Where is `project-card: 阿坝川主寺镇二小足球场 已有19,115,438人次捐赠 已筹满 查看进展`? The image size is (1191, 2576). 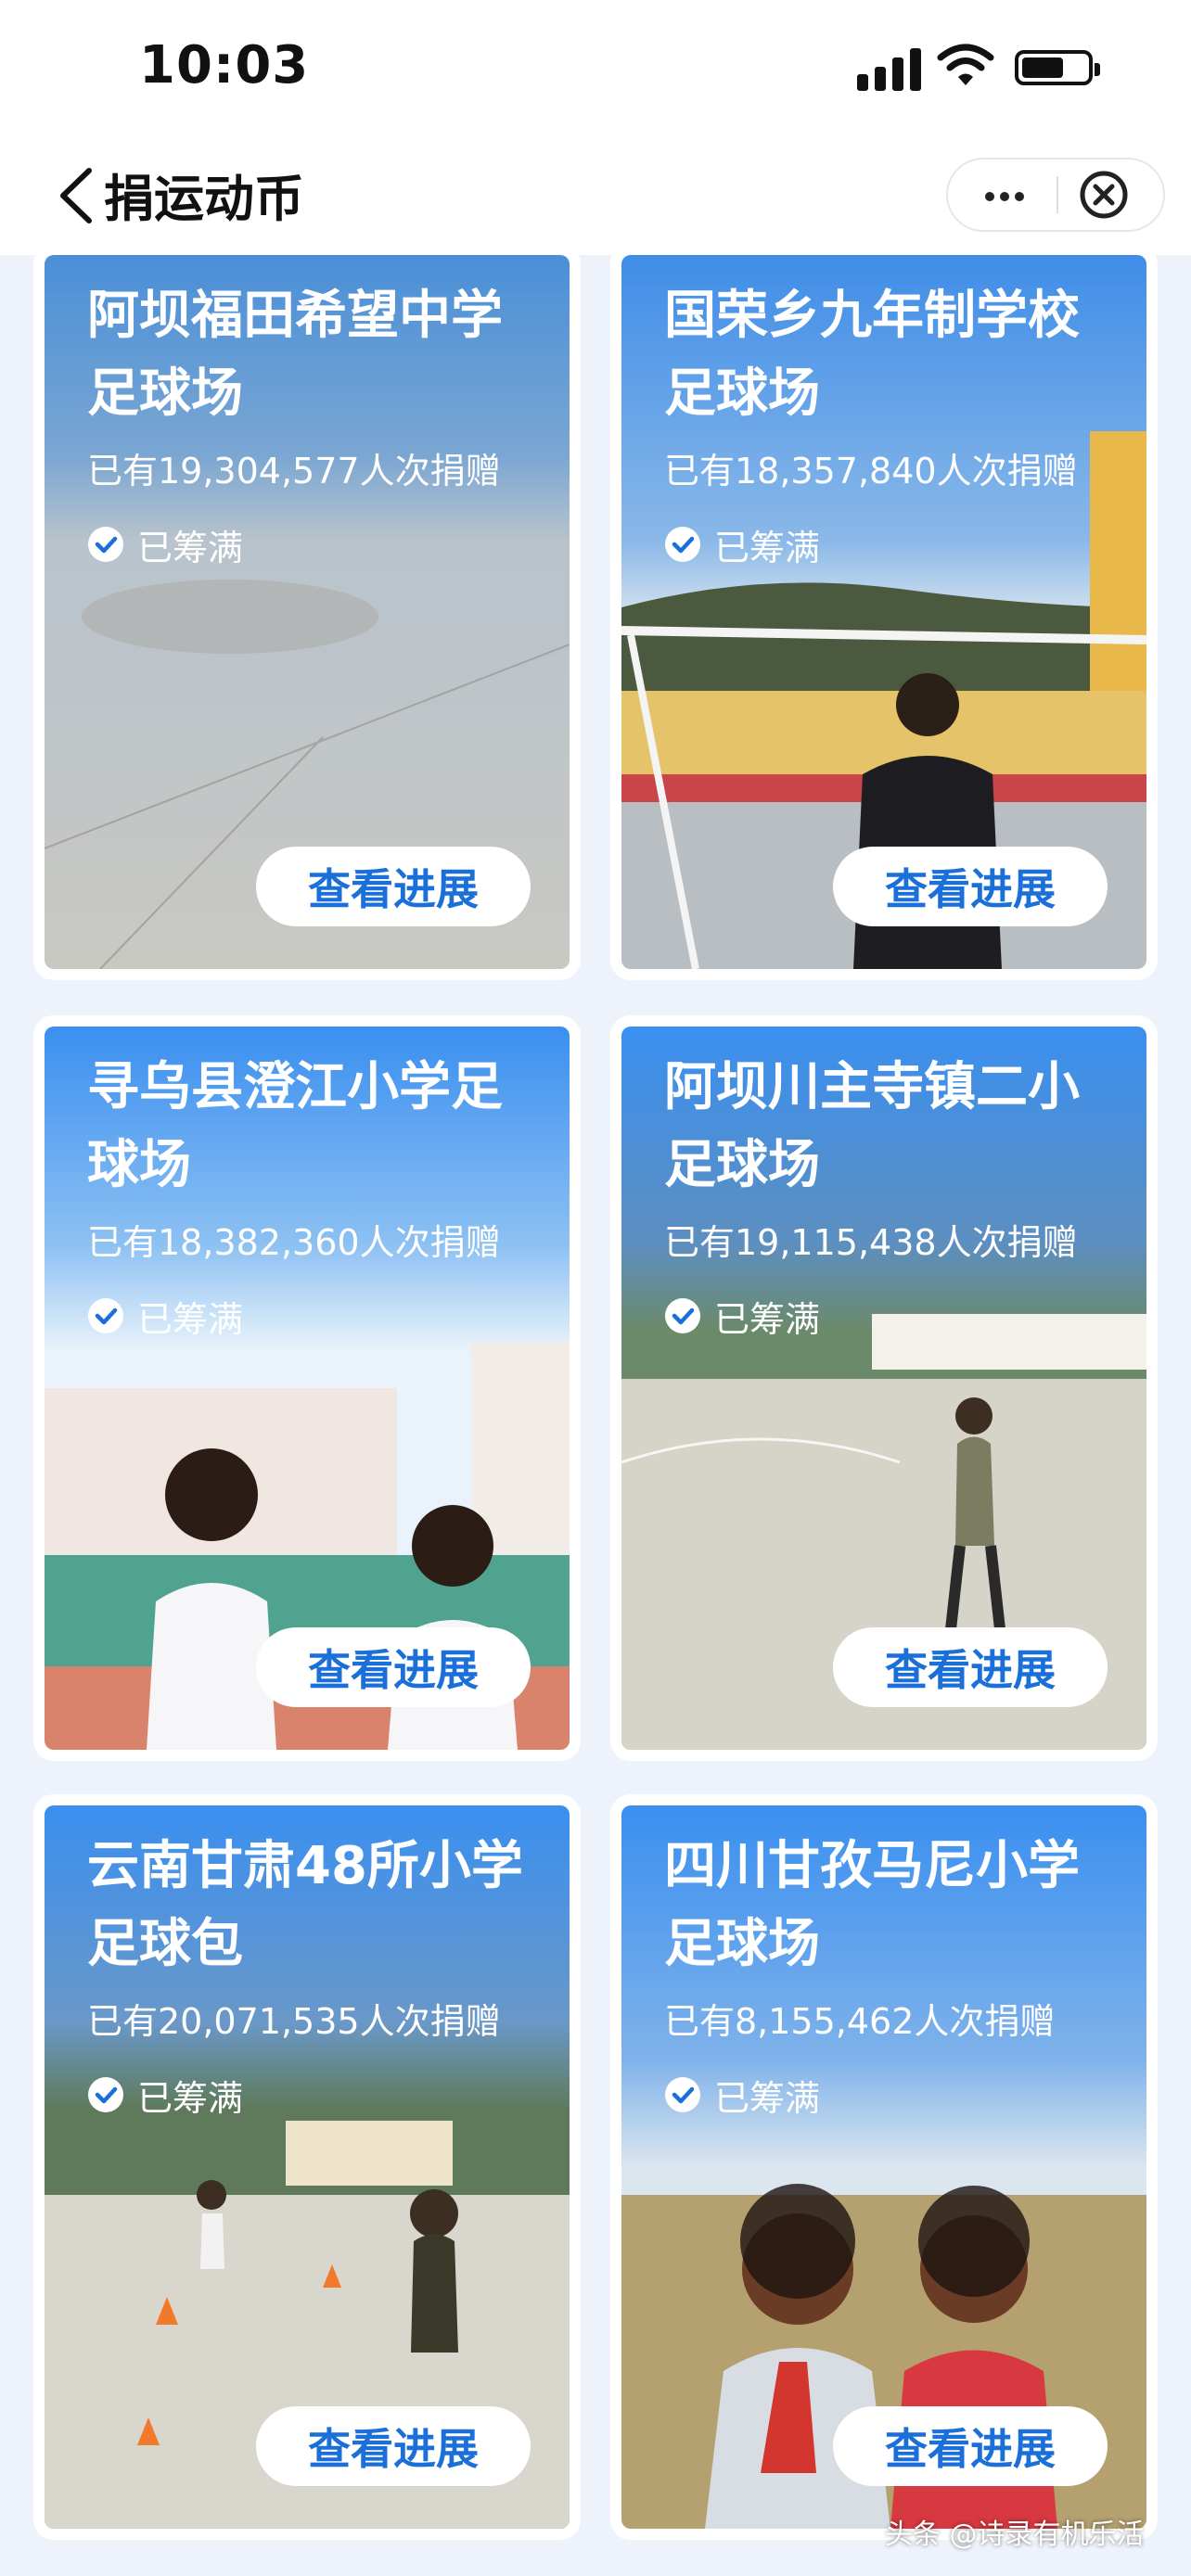
project-card: 阿坝川主寺镇二小足球场 已有19,115,438人次捐赠 已筹满 查看进展 is located at coordinates (883, 1388).